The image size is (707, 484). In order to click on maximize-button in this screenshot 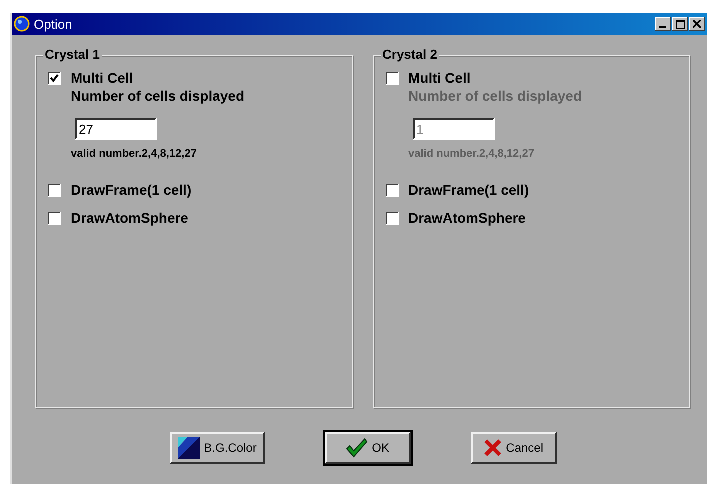, I will do `click(680, 24)`.